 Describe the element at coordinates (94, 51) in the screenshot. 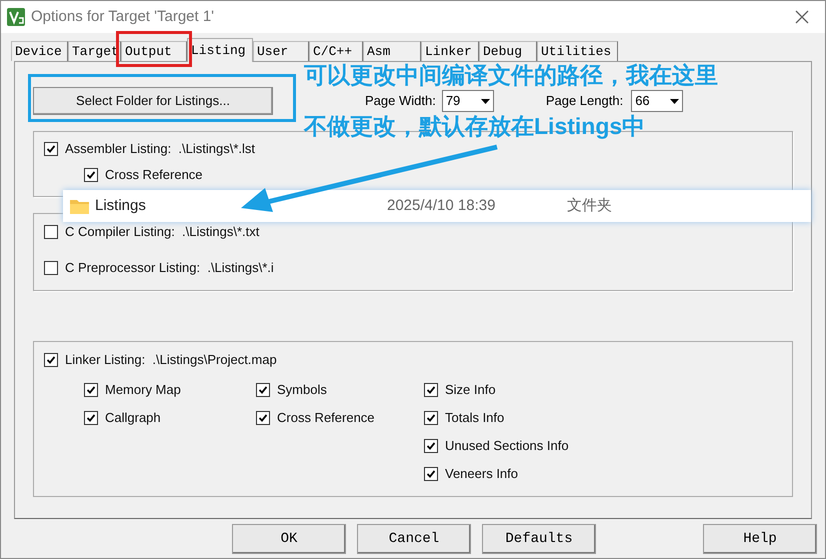

I see `tab: Target` at that location.